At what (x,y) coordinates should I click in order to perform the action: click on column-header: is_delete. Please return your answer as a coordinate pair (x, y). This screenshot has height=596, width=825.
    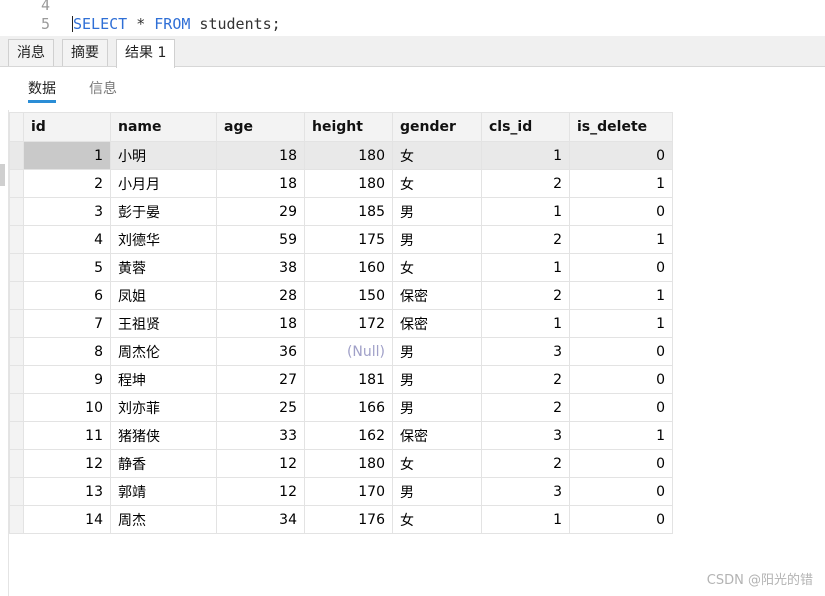
    Looking at the image, I should click on (621, 127).